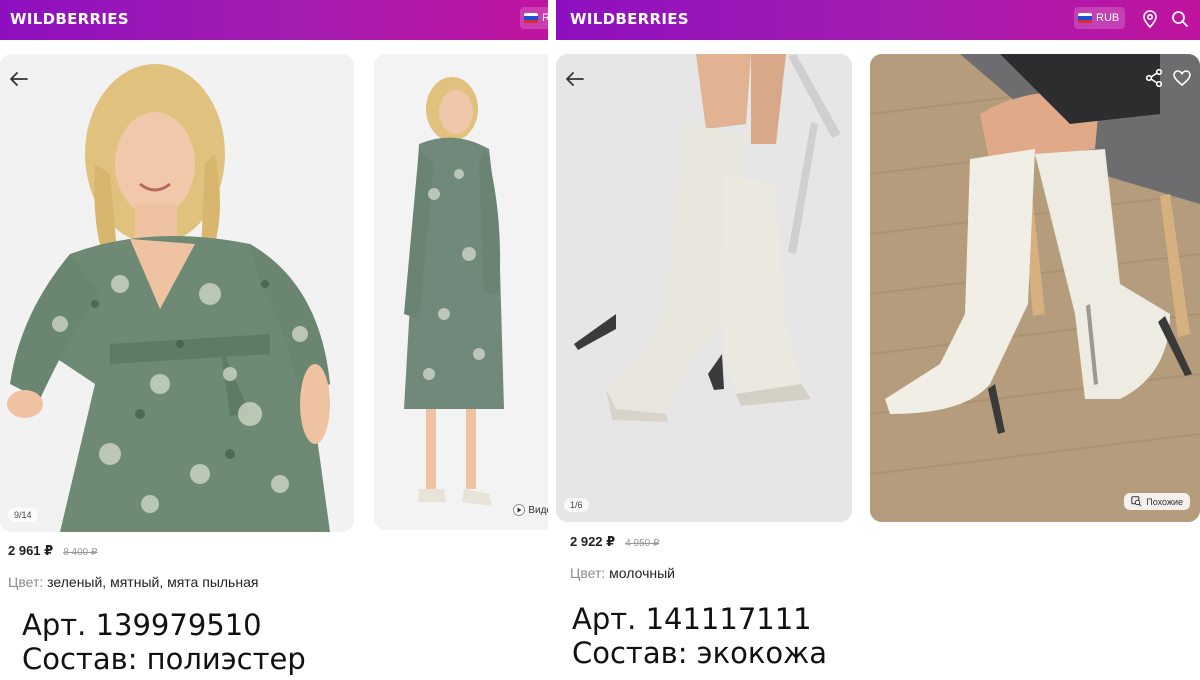 This screenshot has width=1200, height=680. I want to click on color-value: молочный, so click(642, 573).